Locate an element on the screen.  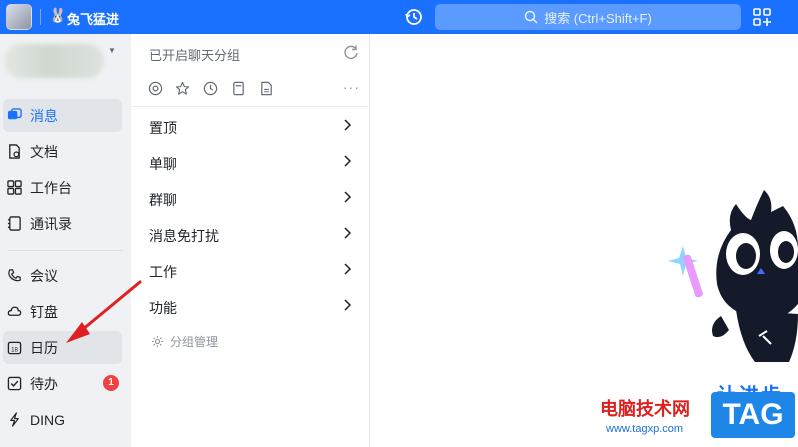
meeting-icon is located at coordinates (14, 275).